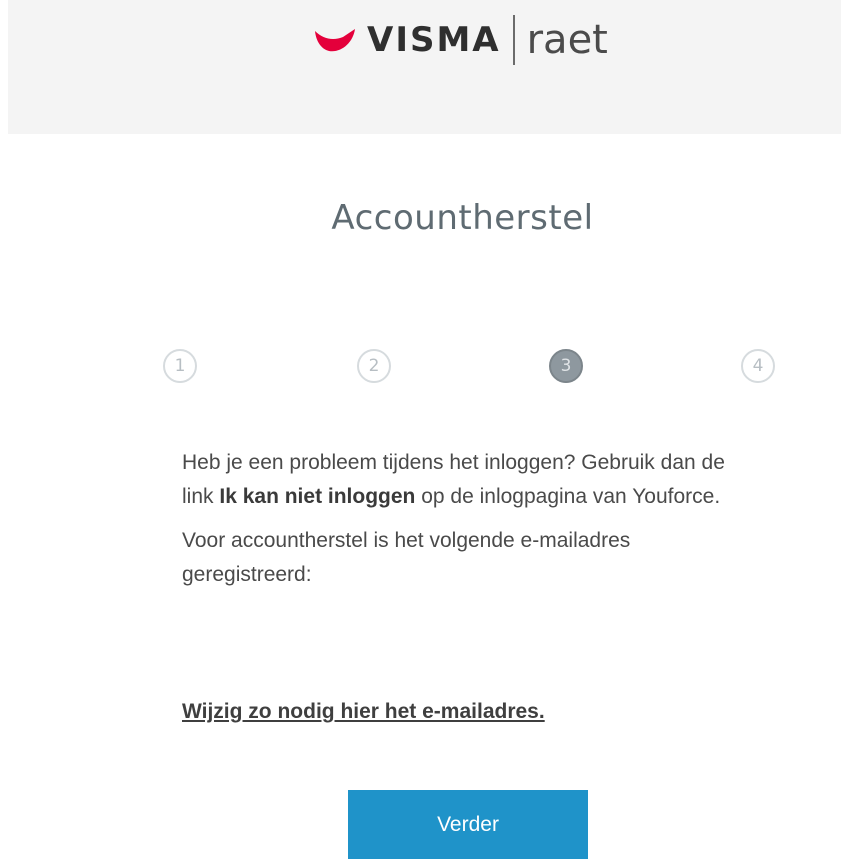 The height and width of the screenshot is (859, 841). Describe the element at coordinates (434, 40) in the screenshot. I see `brand-visma-text: VISMA` at that location.